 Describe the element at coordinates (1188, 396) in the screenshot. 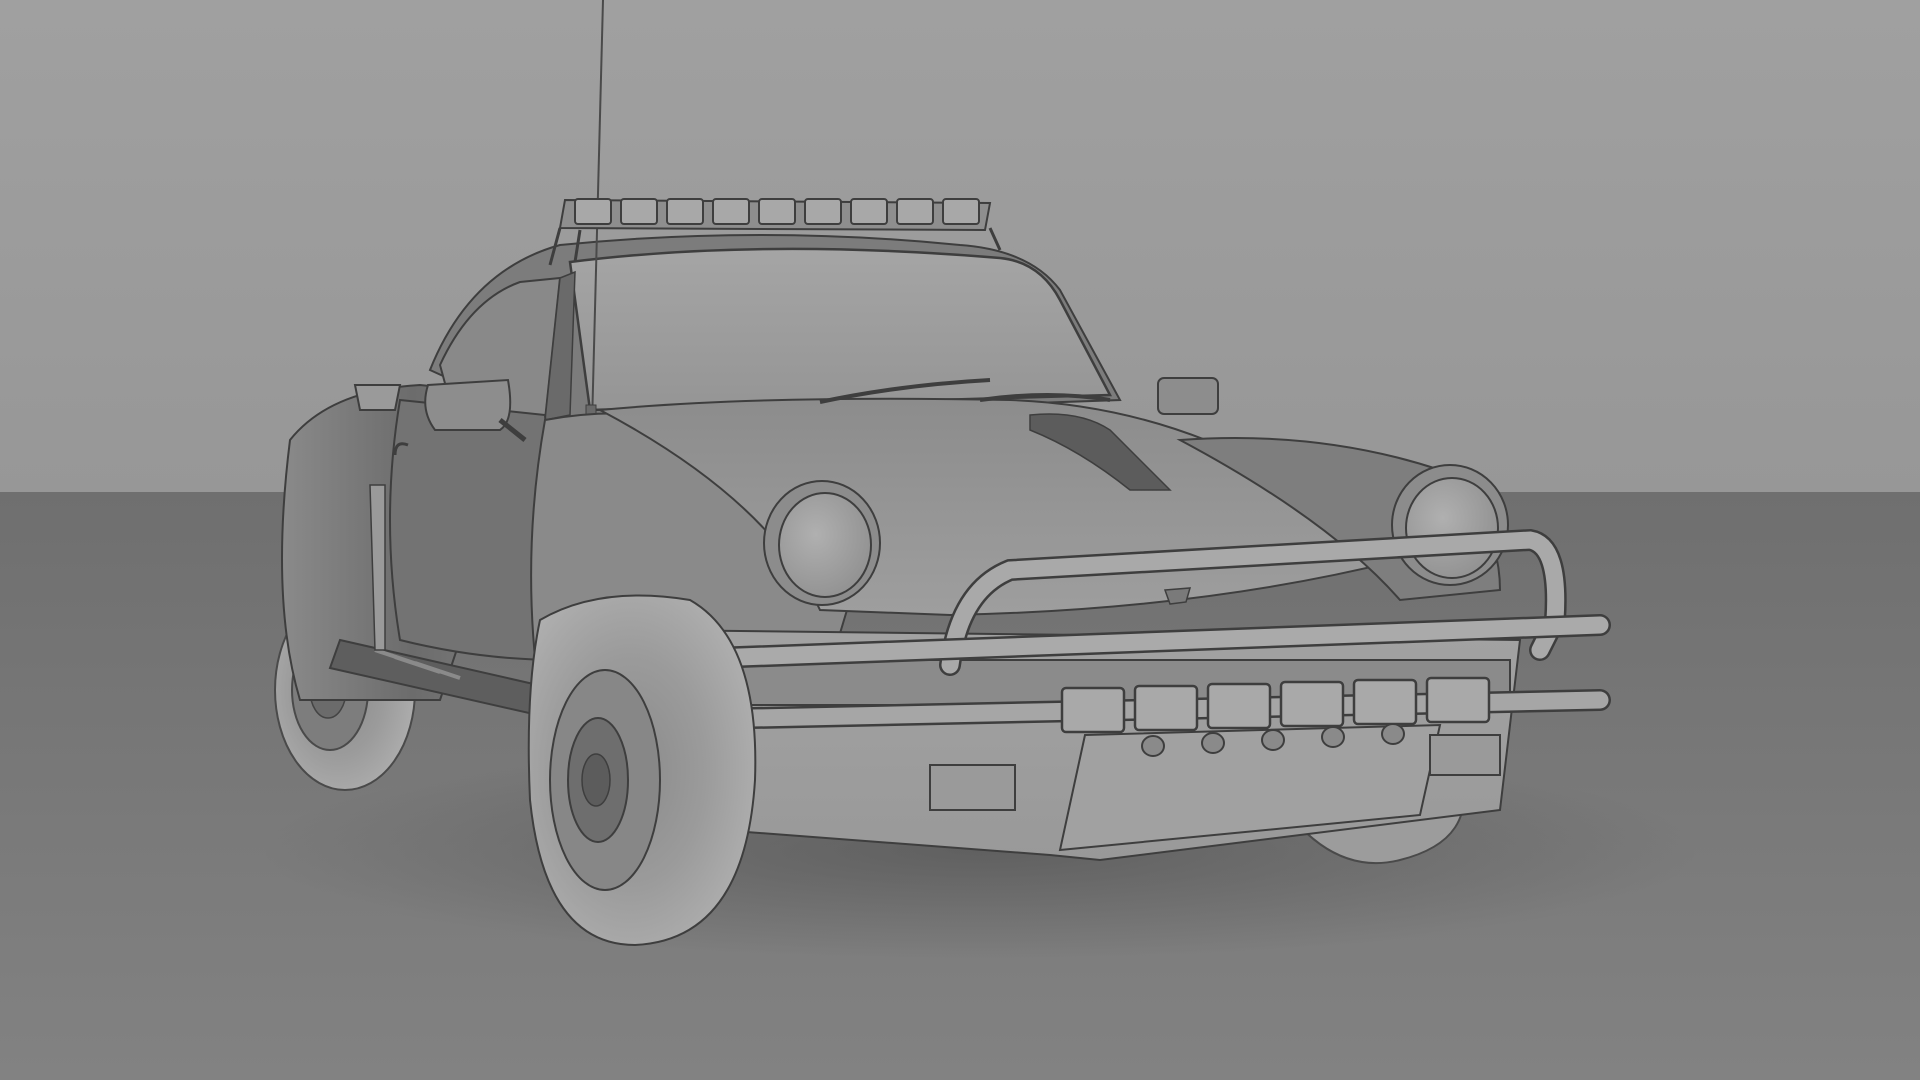

I see `side-mirror-right` at that location.